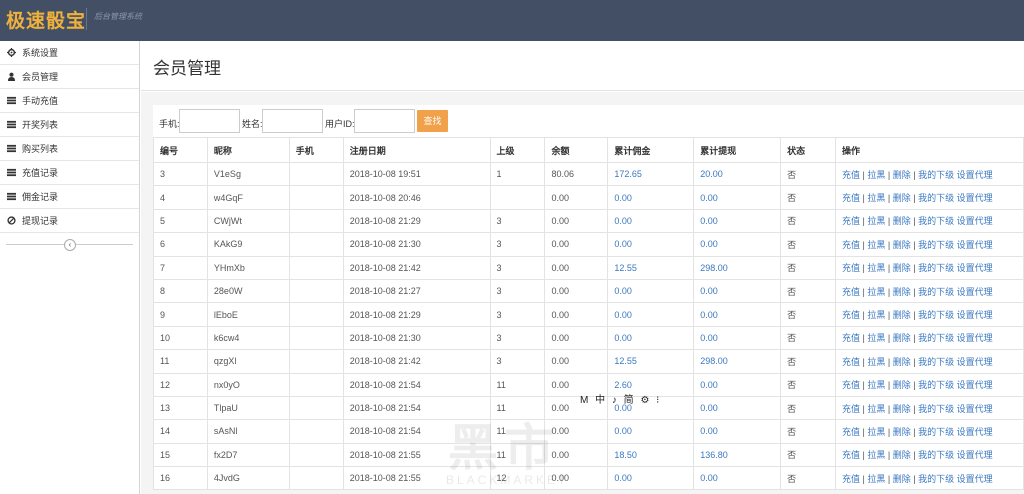 This screenshot has height=494, width=1024. Describe the element at coordinates (69, 173) in the screenshot. I see `sidebar-item-recharge-records: 充值记录` at that location.